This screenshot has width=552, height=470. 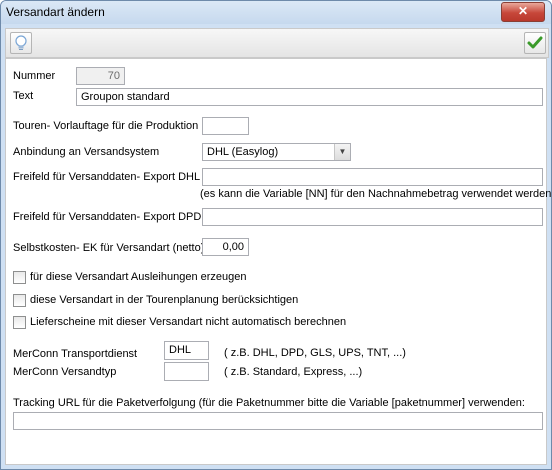 I want to click on close-button: ✕, so click(x=523, y=12).